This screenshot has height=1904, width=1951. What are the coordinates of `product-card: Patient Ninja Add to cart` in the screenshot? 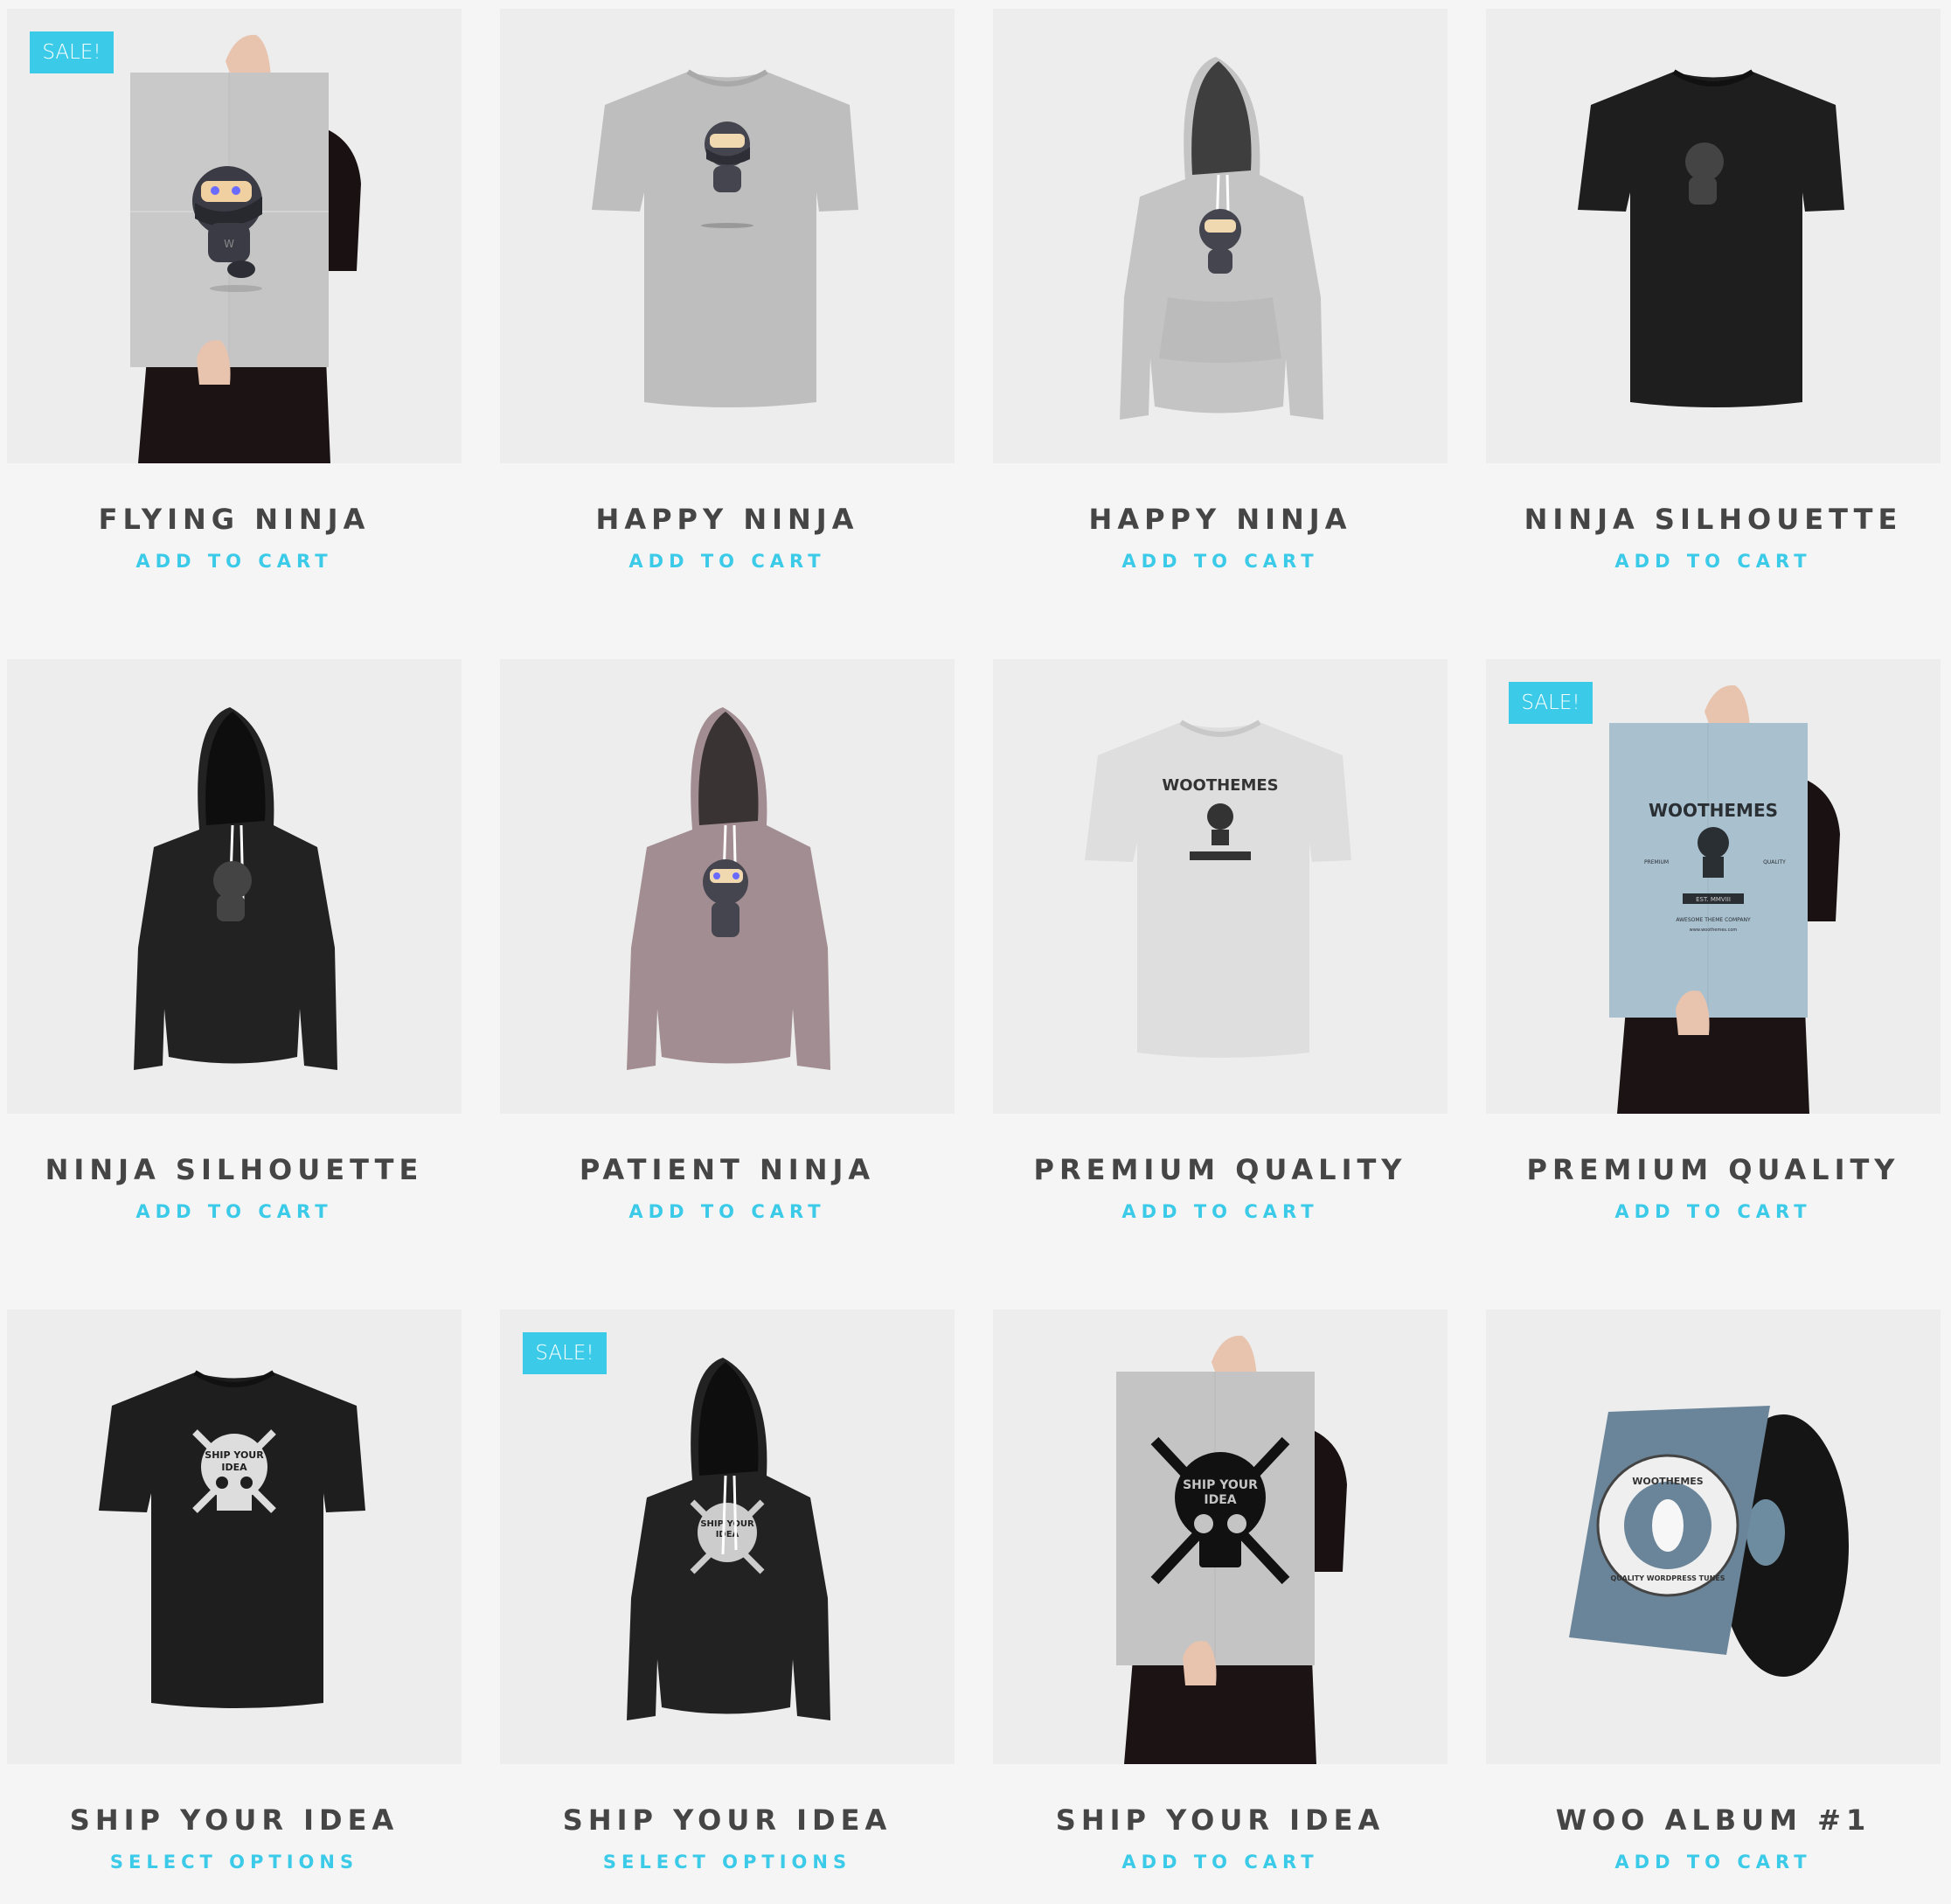 It's located at (727, 940).